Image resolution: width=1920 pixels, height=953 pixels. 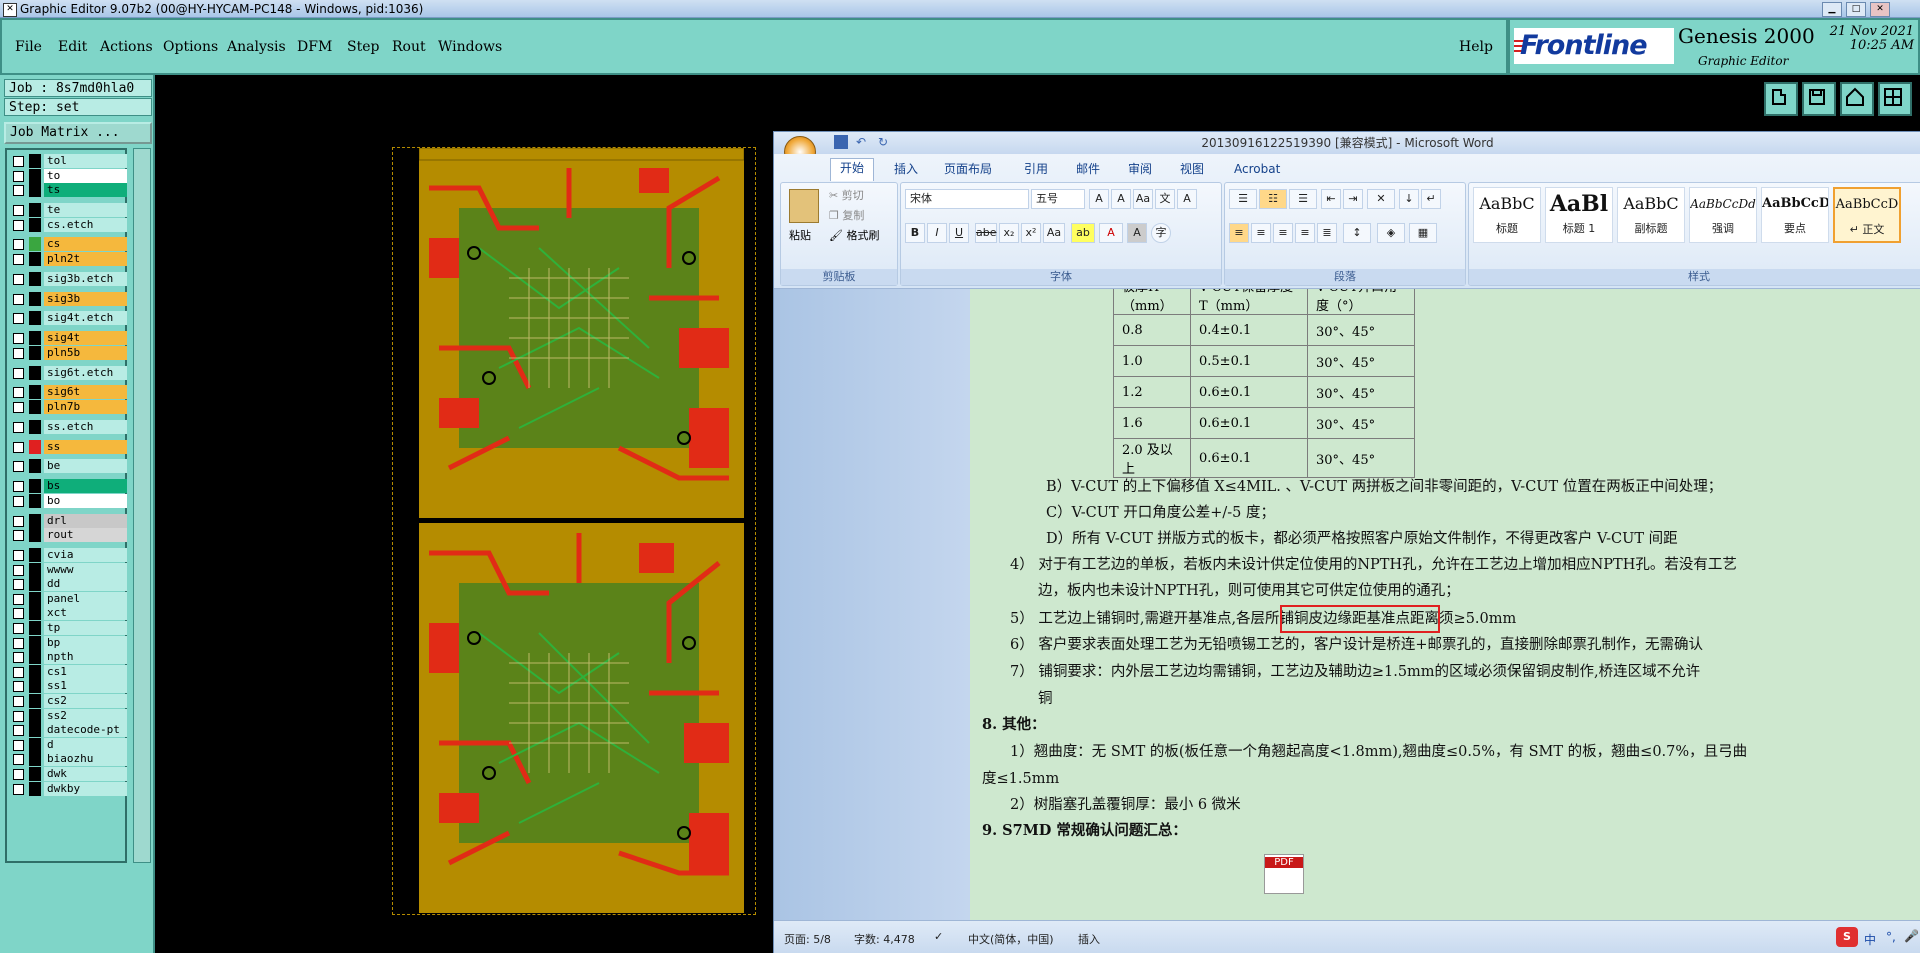 What do you see at coordinates (69, 613) in the screenshot?
I see `layer-row-xct: xct` at bounding box center [69, 613].